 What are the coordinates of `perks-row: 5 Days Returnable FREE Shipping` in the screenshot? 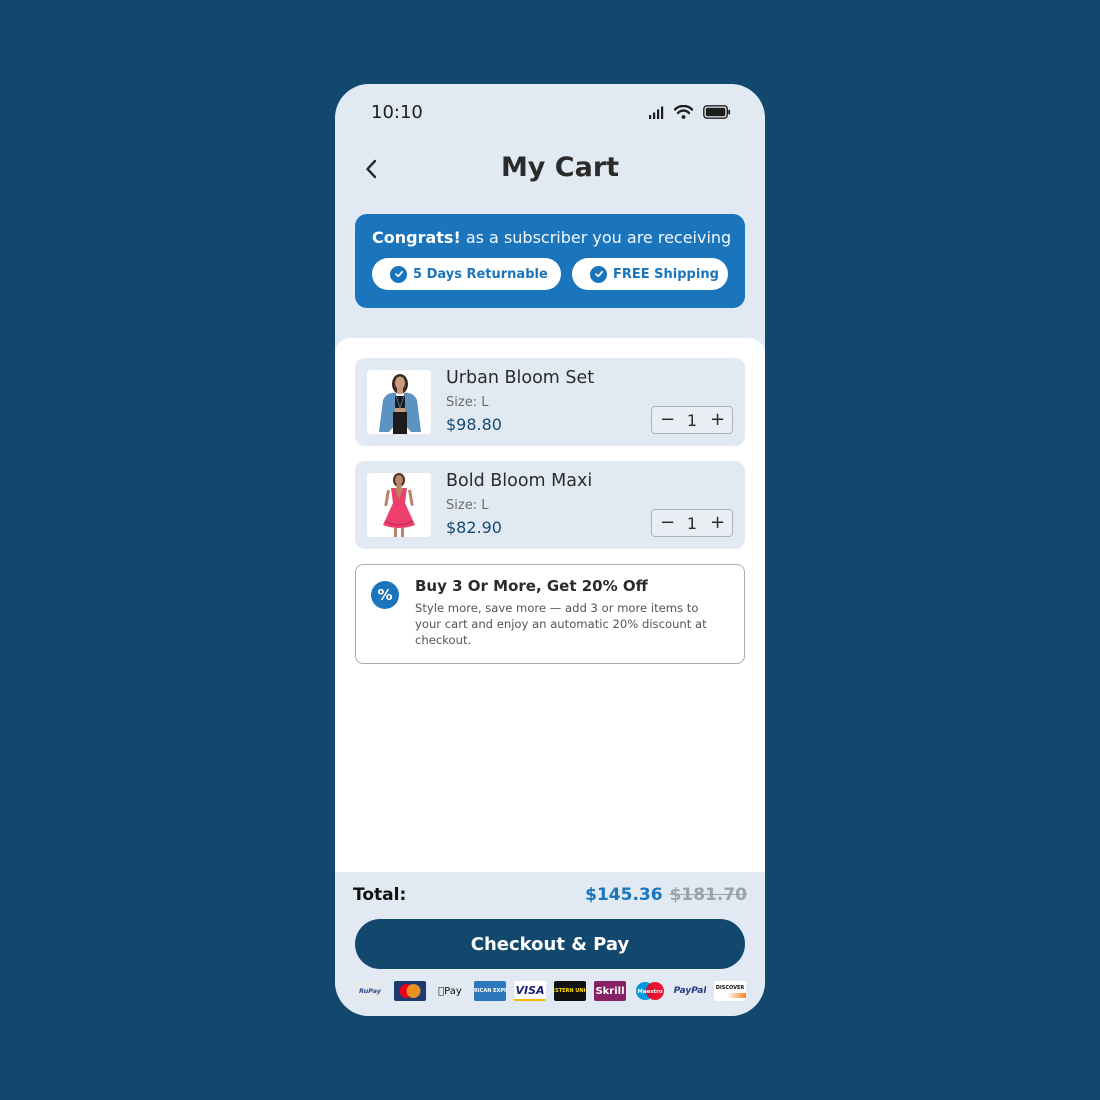 It's located at (550, 274).